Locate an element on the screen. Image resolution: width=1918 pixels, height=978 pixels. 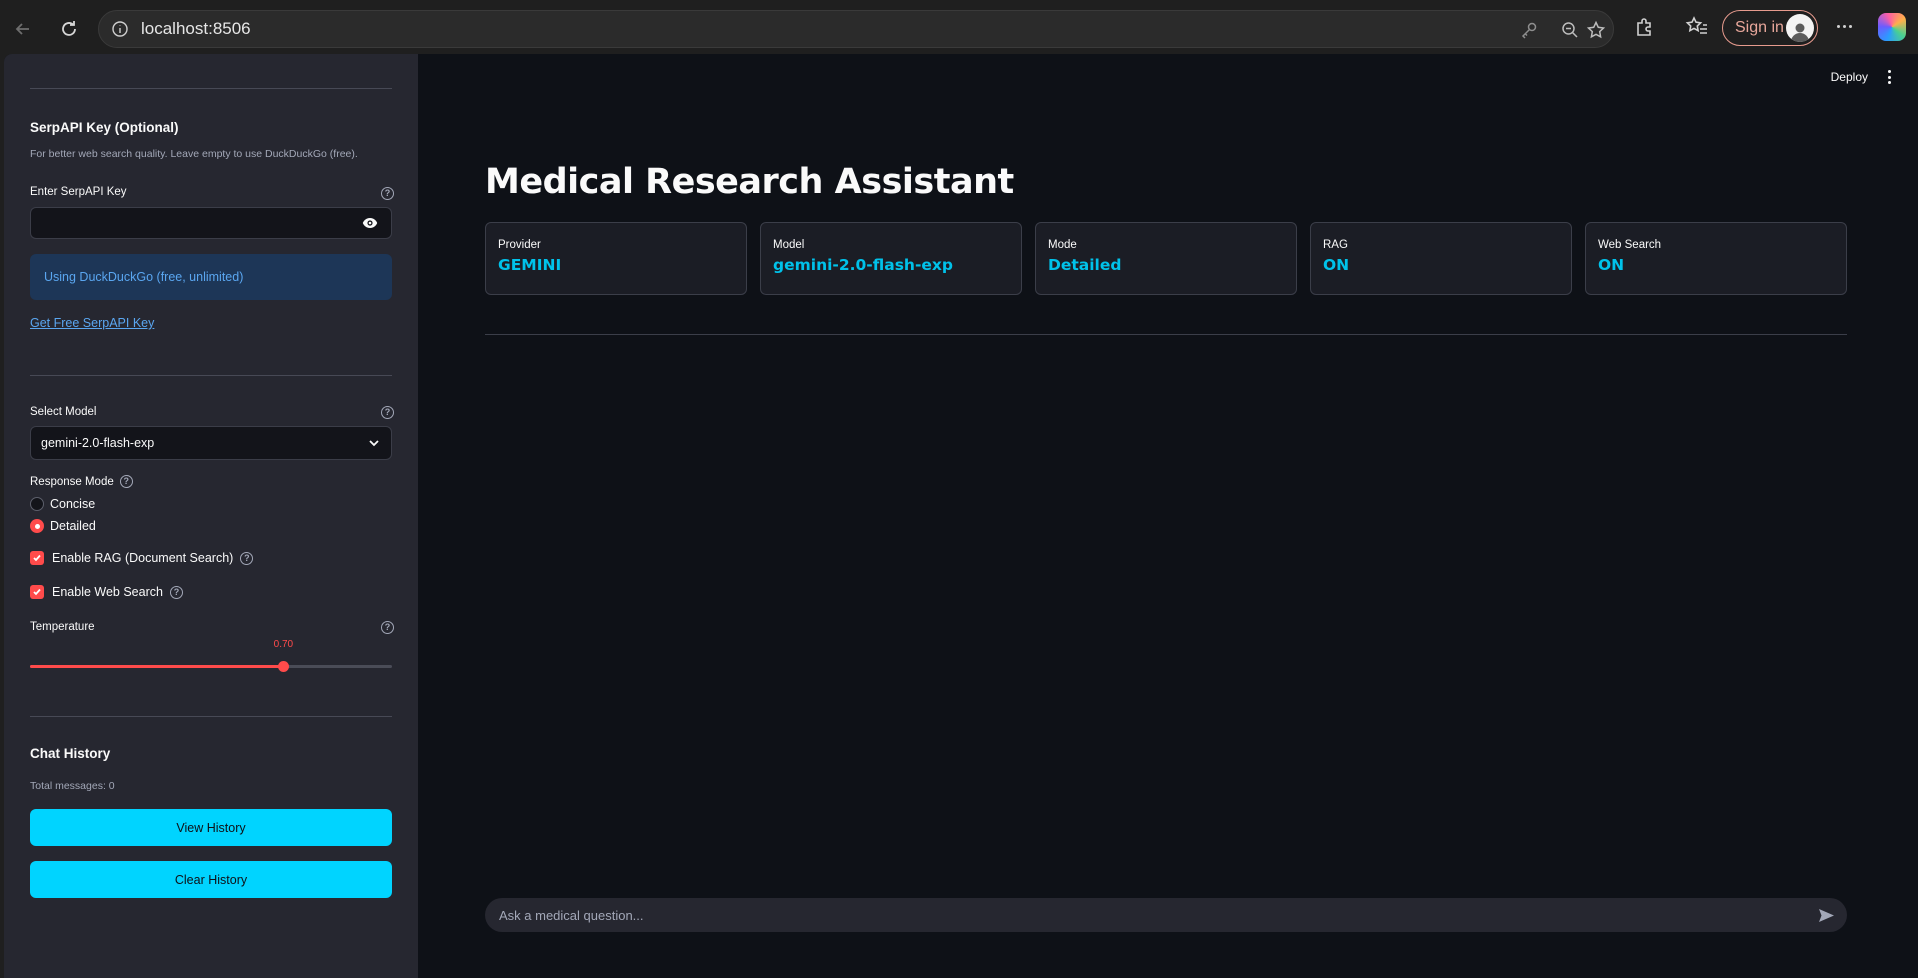
deploy-button: Deploy is located at coordinates (1849, 77).